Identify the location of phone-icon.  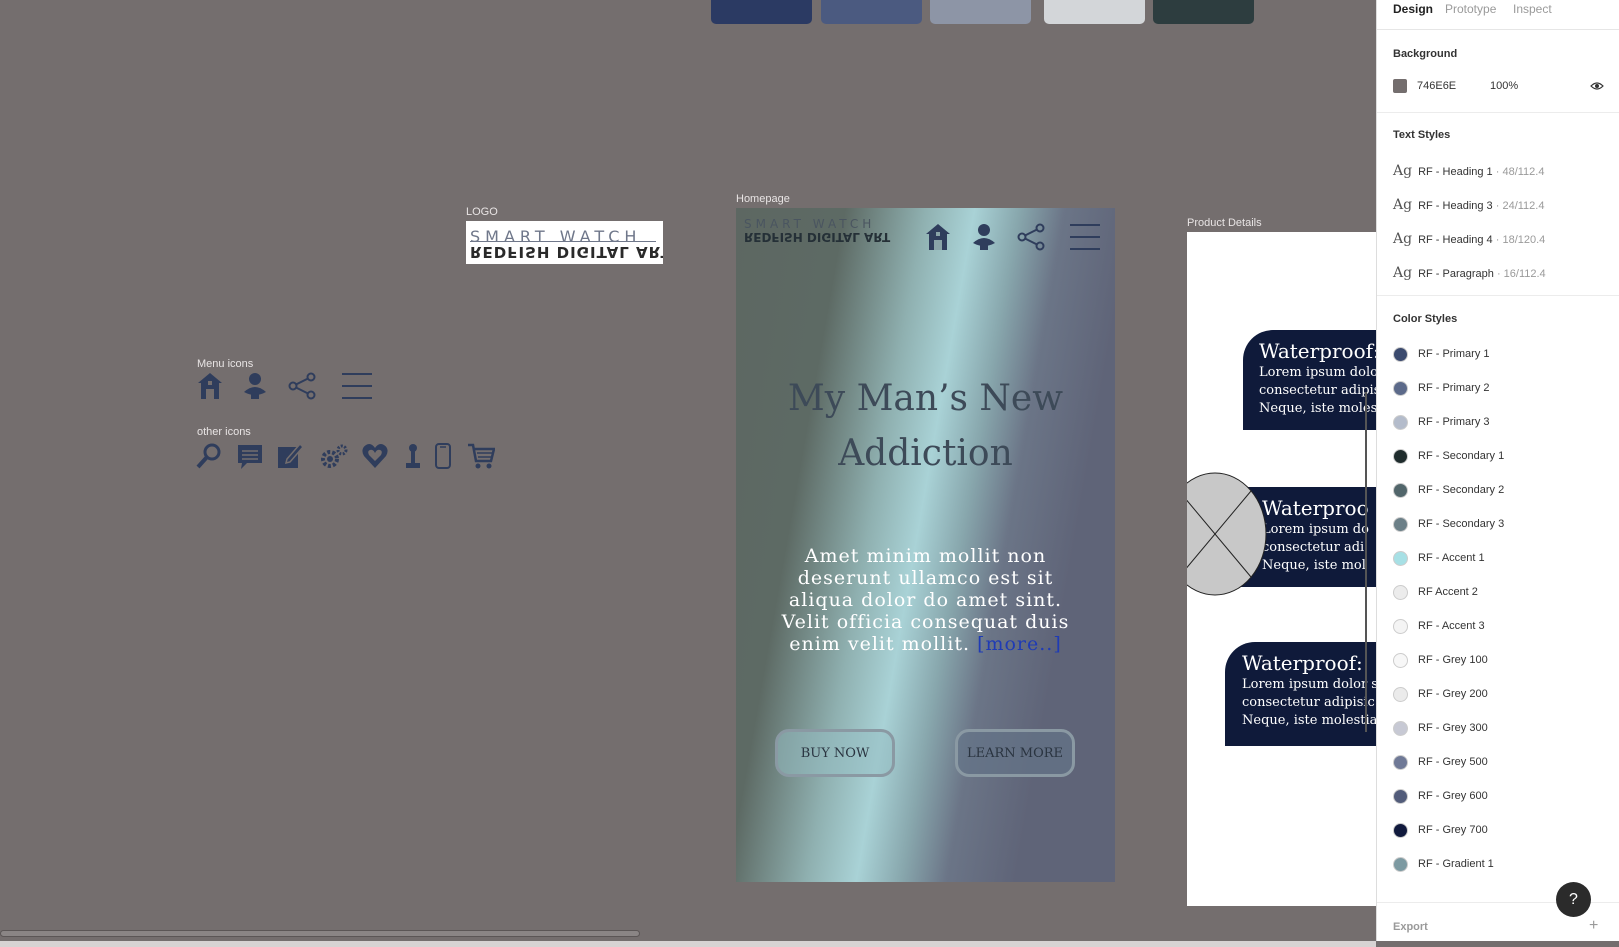
(443, 456).